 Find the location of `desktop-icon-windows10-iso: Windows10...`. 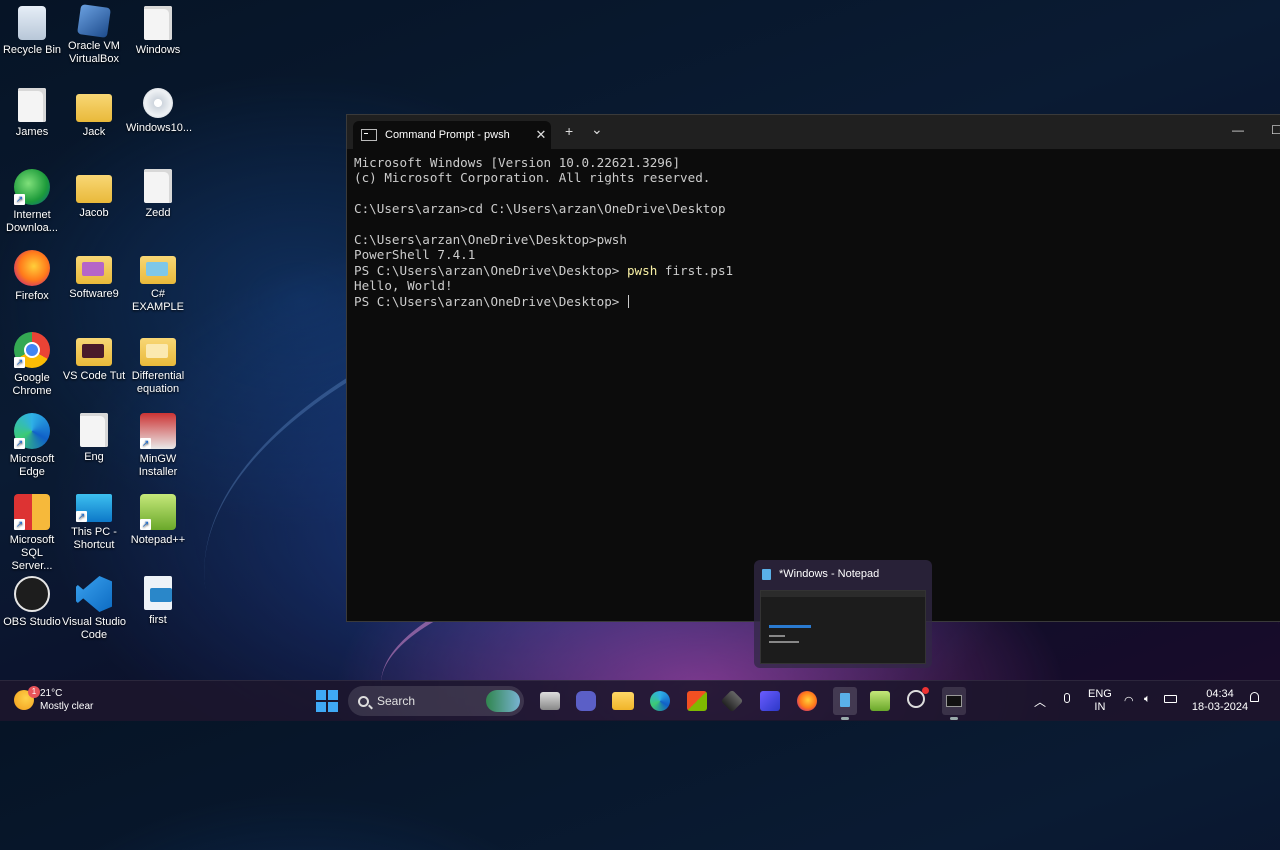

desktop-icon-windows10-iso: Windows10... is located at coordinates (159, 109).